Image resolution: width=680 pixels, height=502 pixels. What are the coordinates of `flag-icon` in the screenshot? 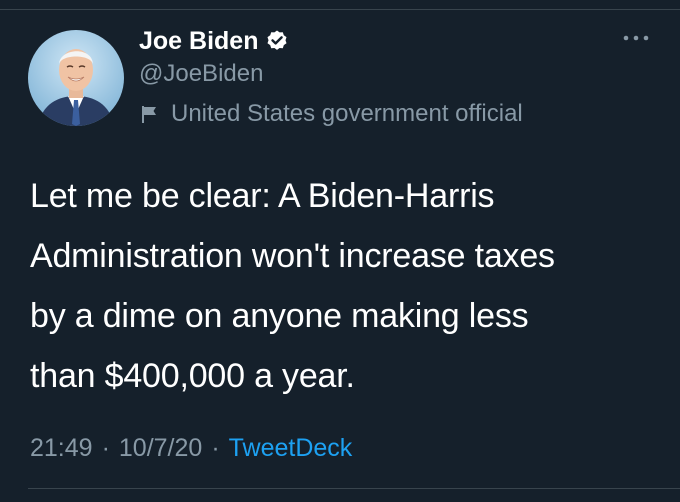 It's located at (150, 114).